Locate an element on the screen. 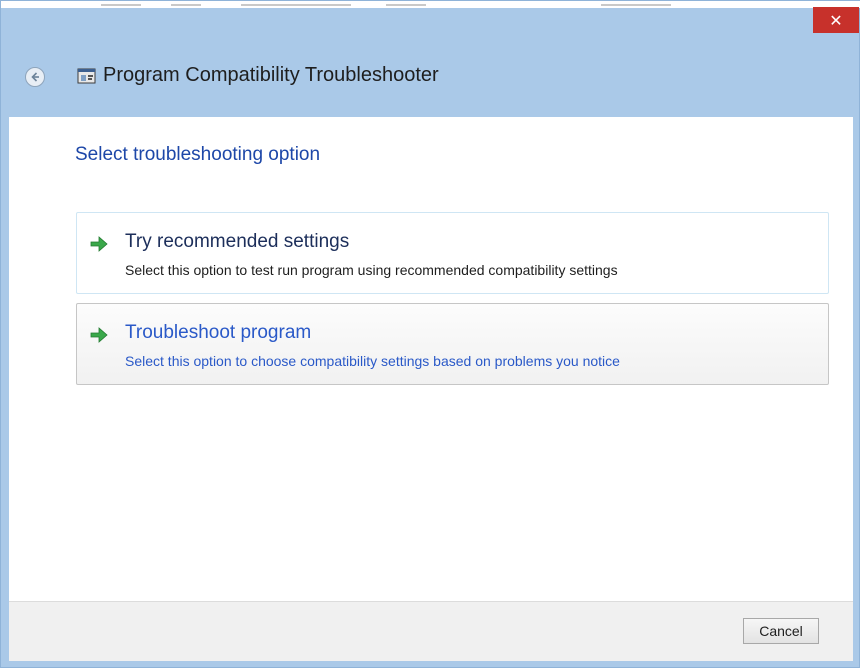 The width and height of the screenshot is (860, 668). cancel-button: Cancel is located at coordinates (781, 631).